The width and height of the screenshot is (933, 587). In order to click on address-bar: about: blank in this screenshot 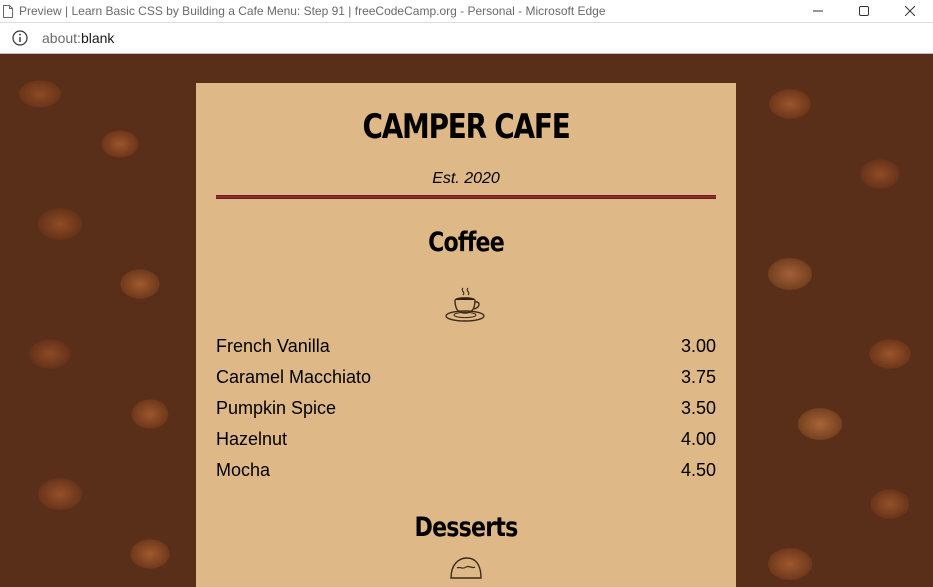, I will do `click(466, 38)`.